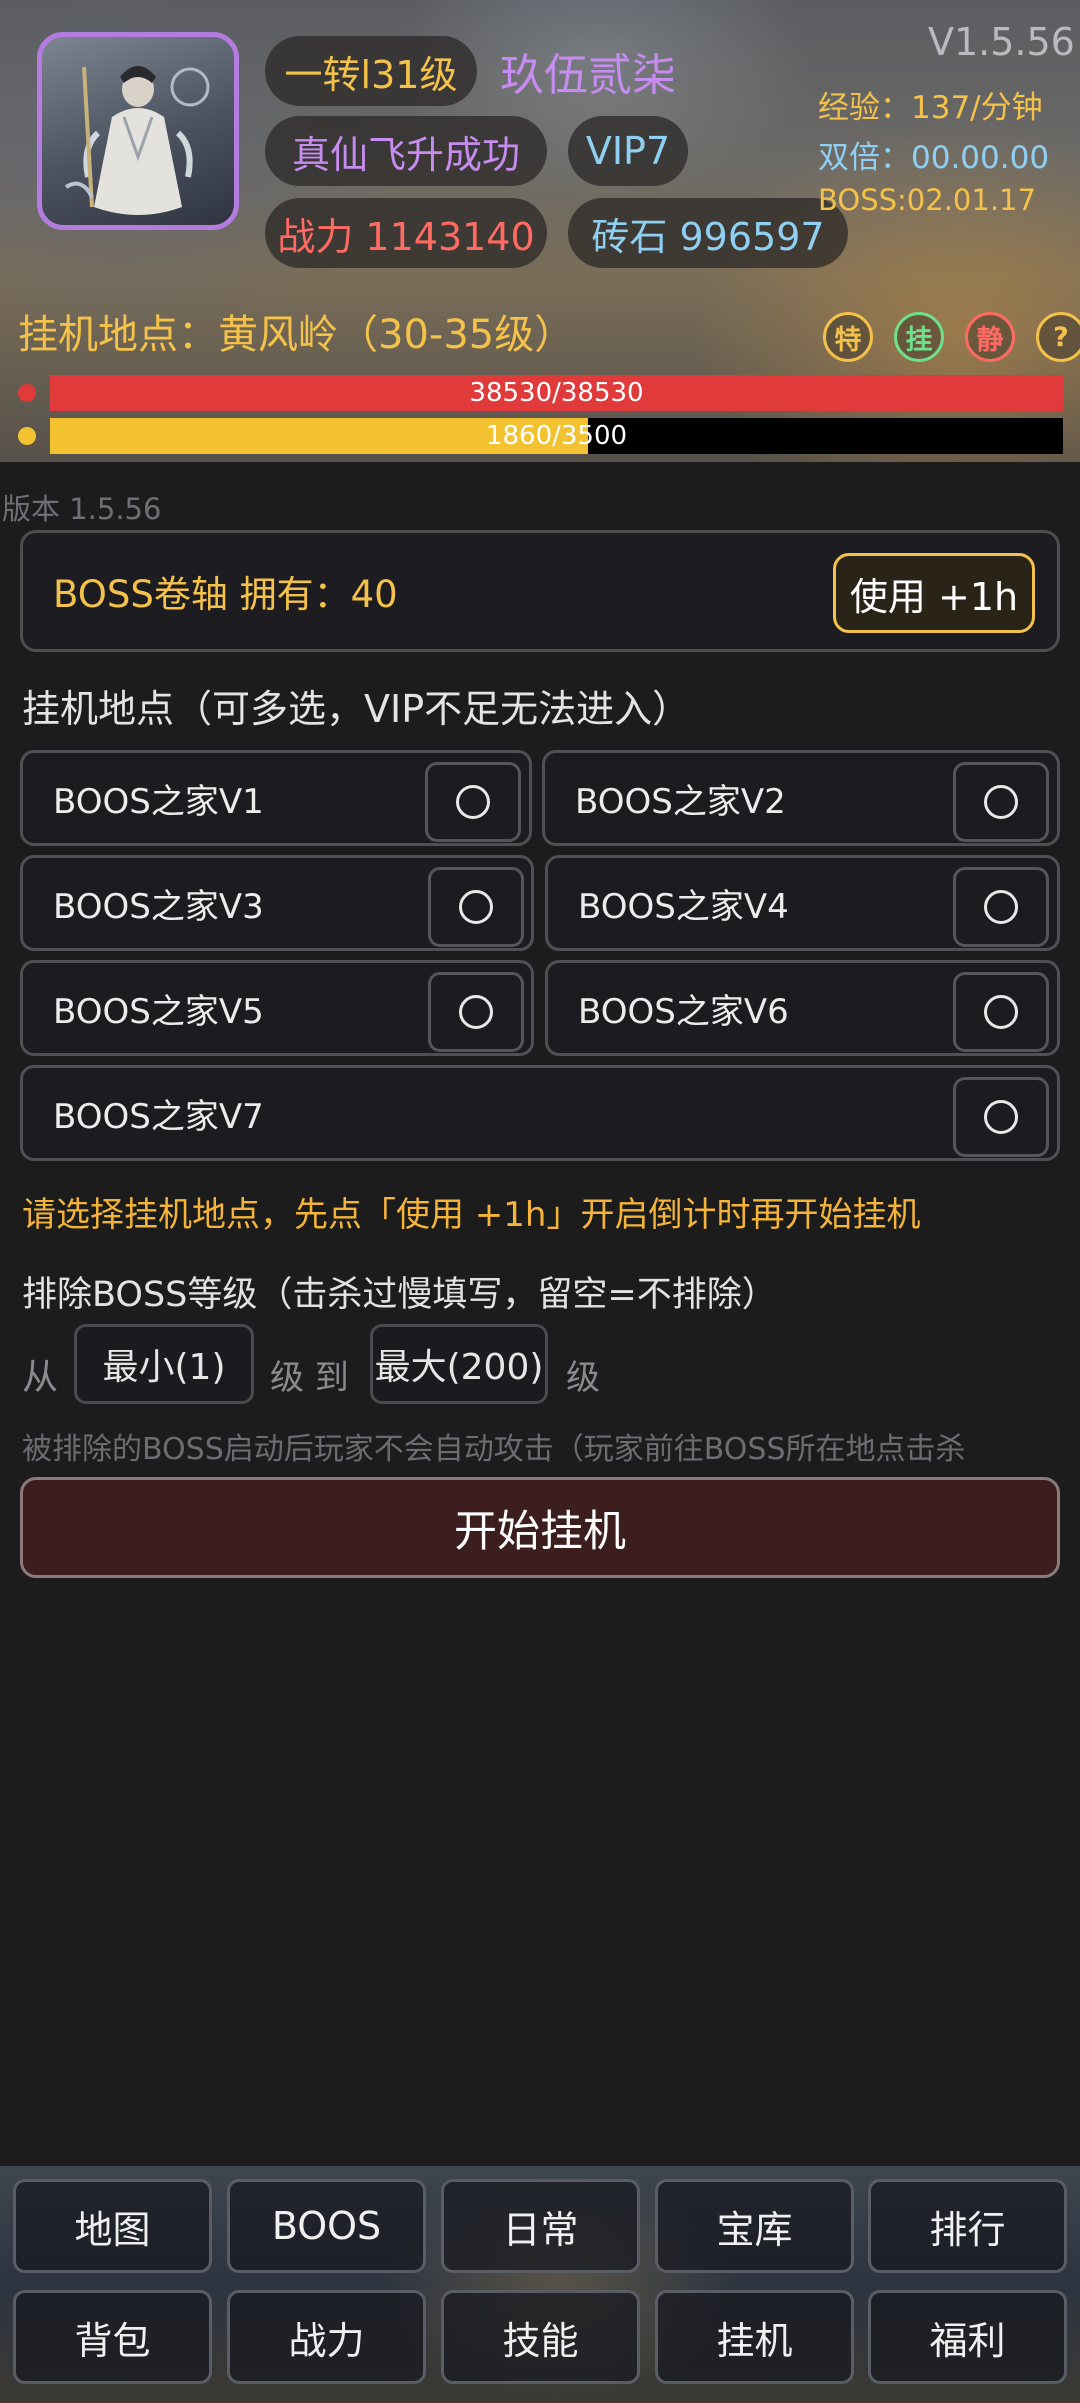 The height and width of the screenshot is (2403, 1080). I want to click on max-level-input: 最大(200), so click(459, 1364).